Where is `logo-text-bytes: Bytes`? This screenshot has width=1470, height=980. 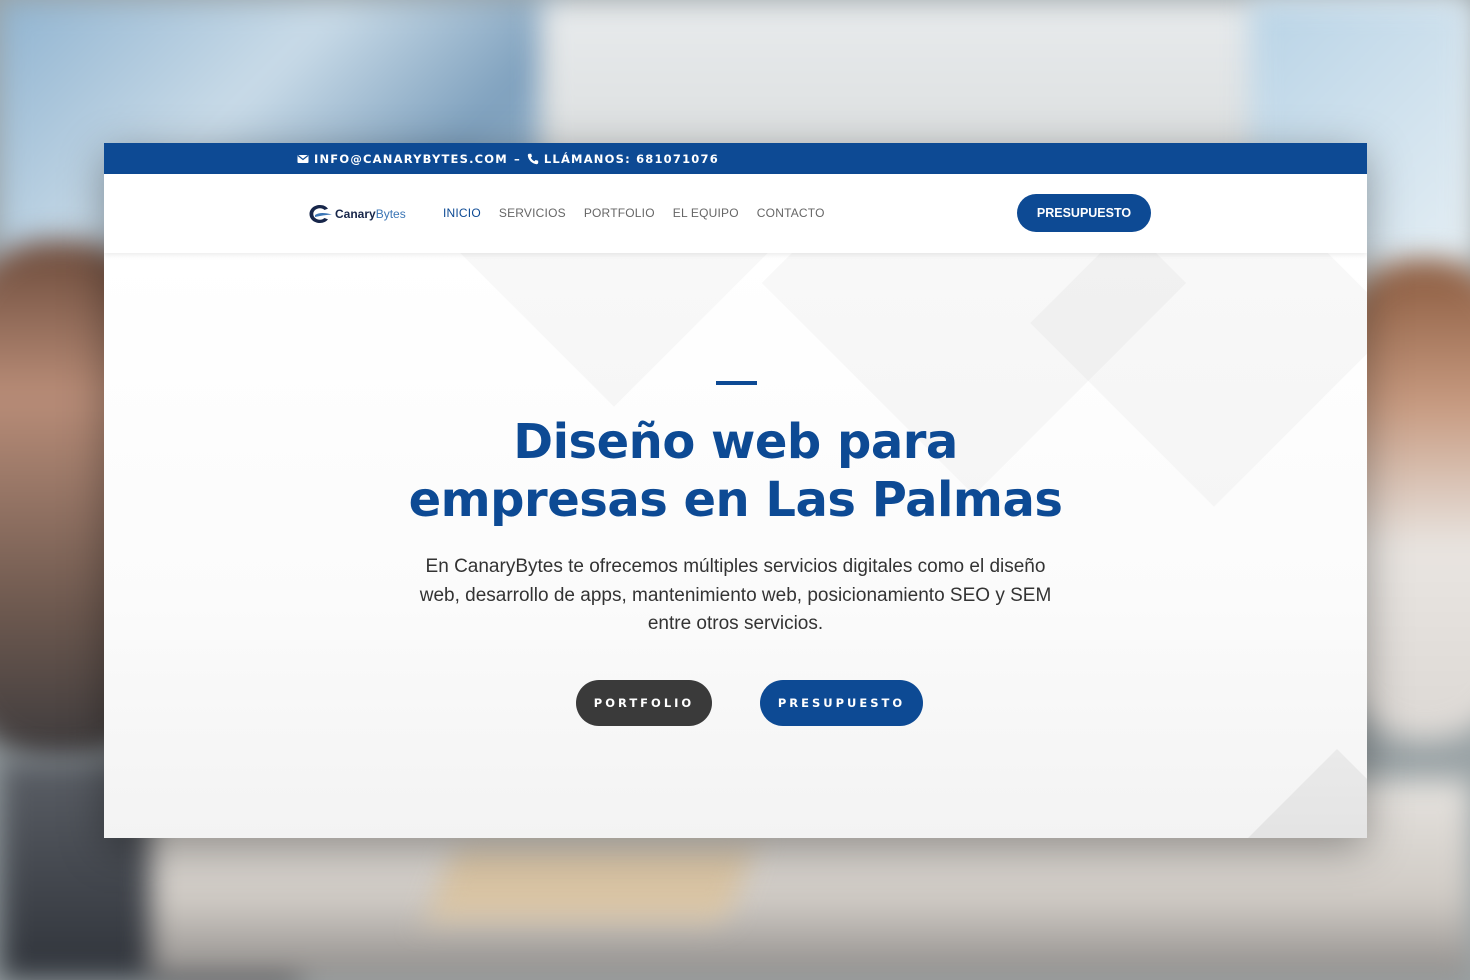
logo-text-bytes: Bytes is located at coordinates (390, 214).